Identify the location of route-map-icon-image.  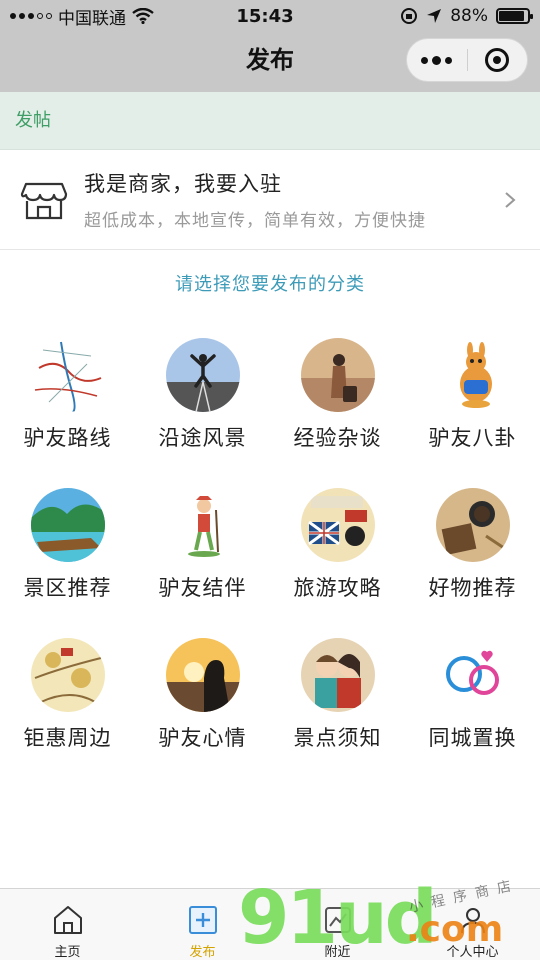
(67, 375).